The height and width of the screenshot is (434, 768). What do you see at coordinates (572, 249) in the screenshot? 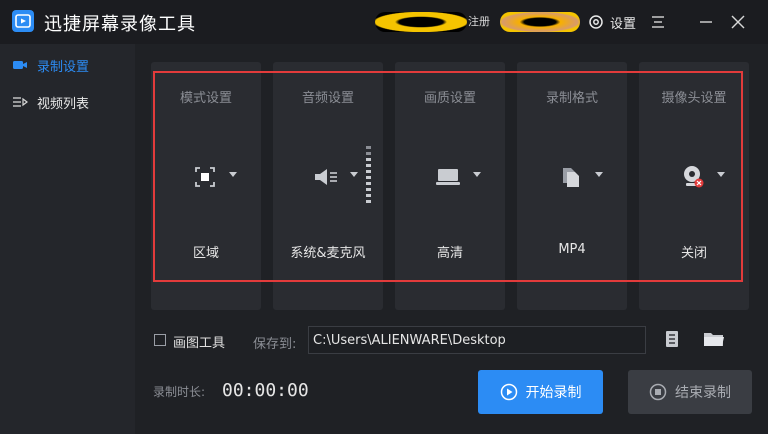
I see `card-value: MP4` at bounding box center [572, 249].